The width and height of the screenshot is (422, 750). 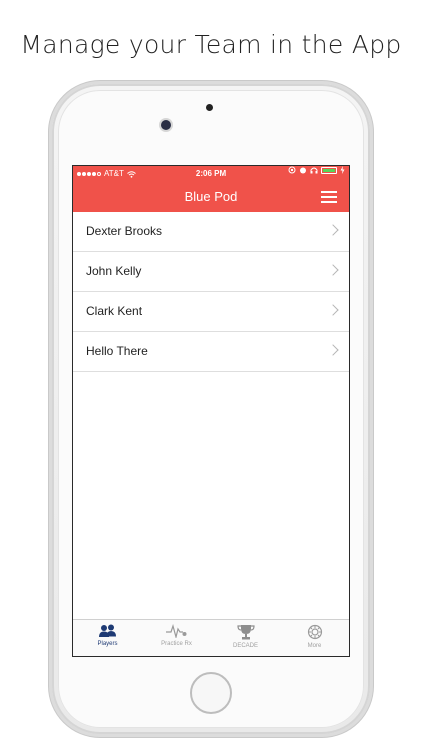 I want to click on player-name: John Kelly, so click(x=114, y=271).